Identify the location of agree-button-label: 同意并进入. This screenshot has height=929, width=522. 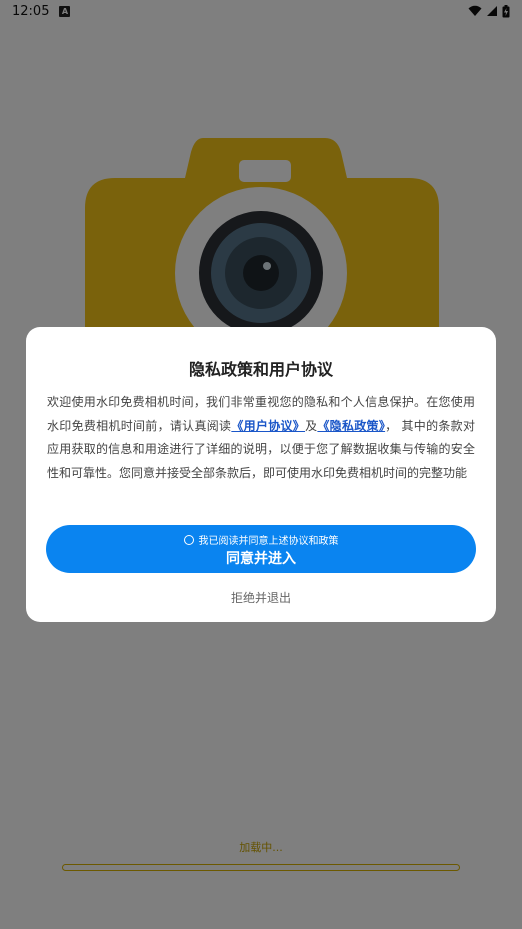
(261, 559).